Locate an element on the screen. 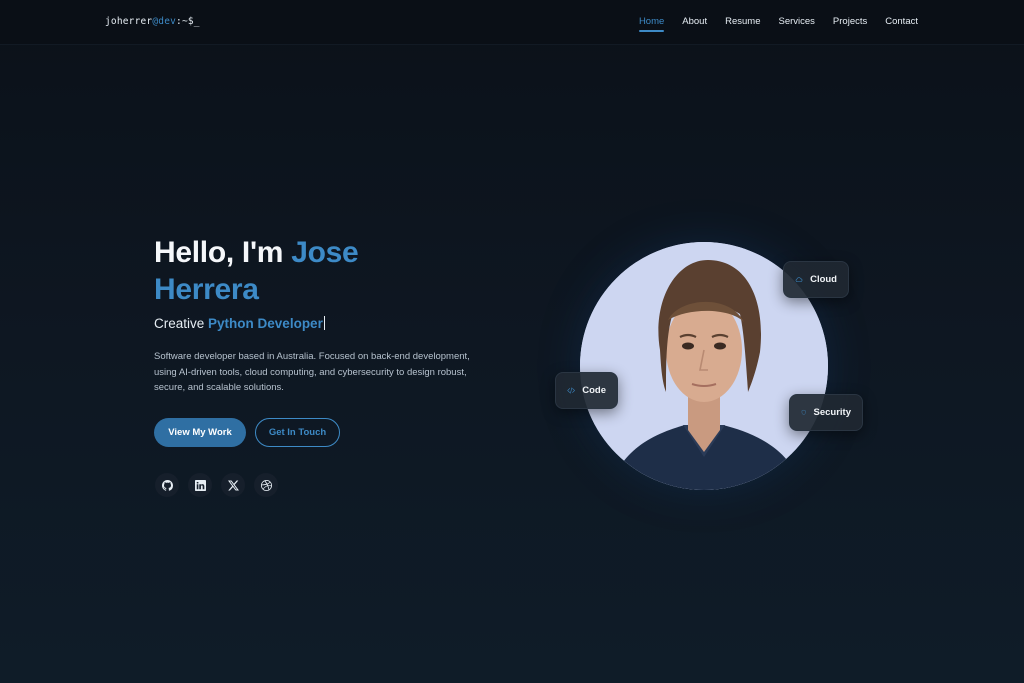 This screenshot has height=683, width=1024. linkedin-icon is located at coordinates (200, 485).